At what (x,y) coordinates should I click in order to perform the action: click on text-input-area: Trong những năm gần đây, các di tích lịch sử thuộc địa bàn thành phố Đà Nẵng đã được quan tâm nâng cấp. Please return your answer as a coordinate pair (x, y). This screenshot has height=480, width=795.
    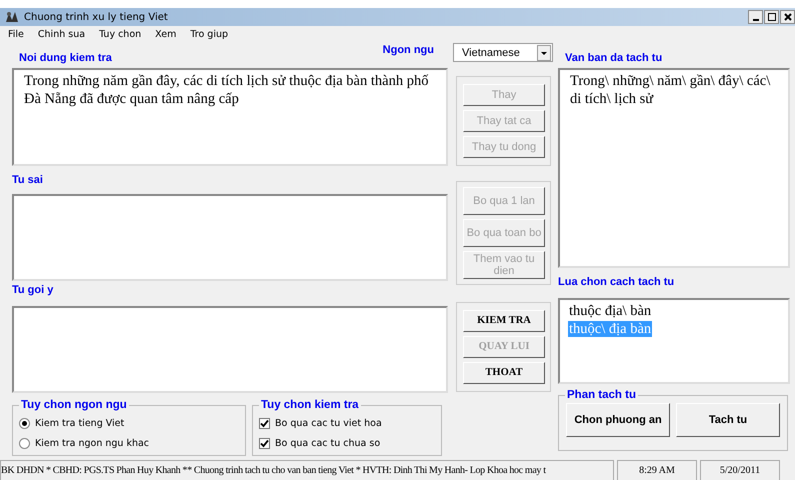
    Looking at the image, I should click on (230, 117).